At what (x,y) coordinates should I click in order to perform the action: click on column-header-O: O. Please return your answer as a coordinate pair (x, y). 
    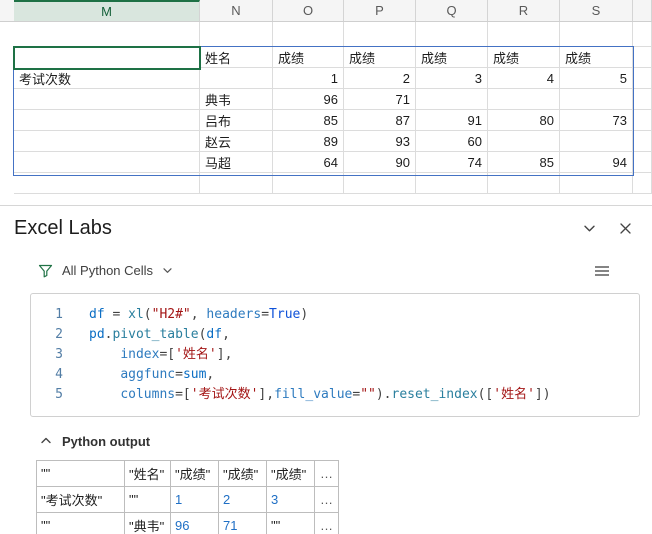
    Looking at the image, I should click on (308, 10).